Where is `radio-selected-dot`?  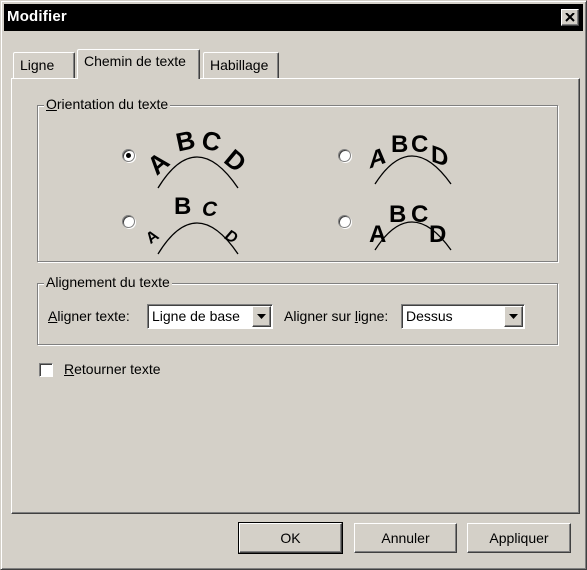
radio-selected-dot is located at coordinates (128, 155).